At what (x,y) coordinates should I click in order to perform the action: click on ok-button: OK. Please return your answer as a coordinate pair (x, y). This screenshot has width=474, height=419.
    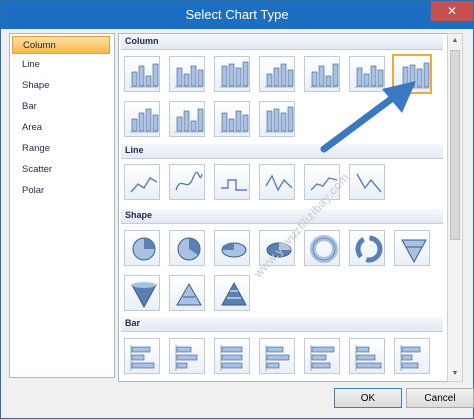
    Looking at the image, I should click on (368, 398).